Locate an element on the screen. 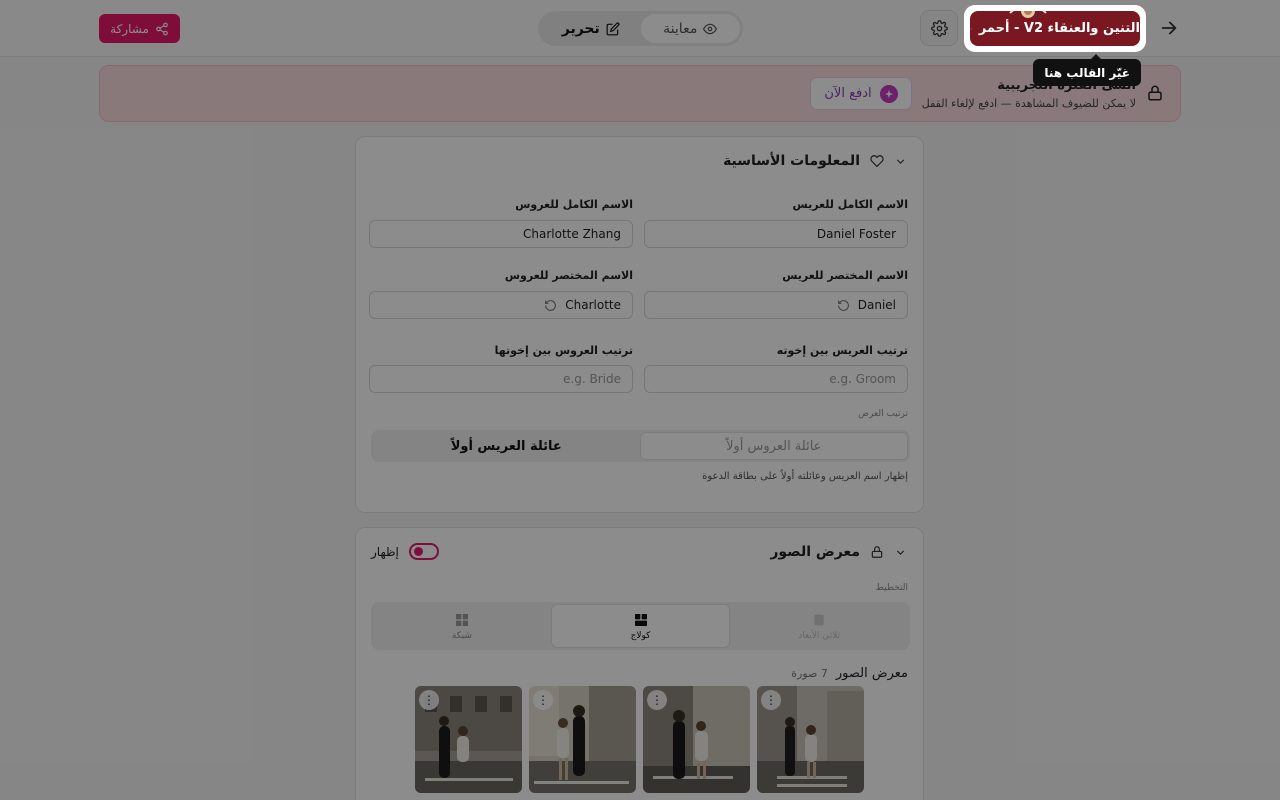 The image size is (1280, 800). bride-family-first-option: عائلة العروس أولاً is located at coordinates (773, 446).